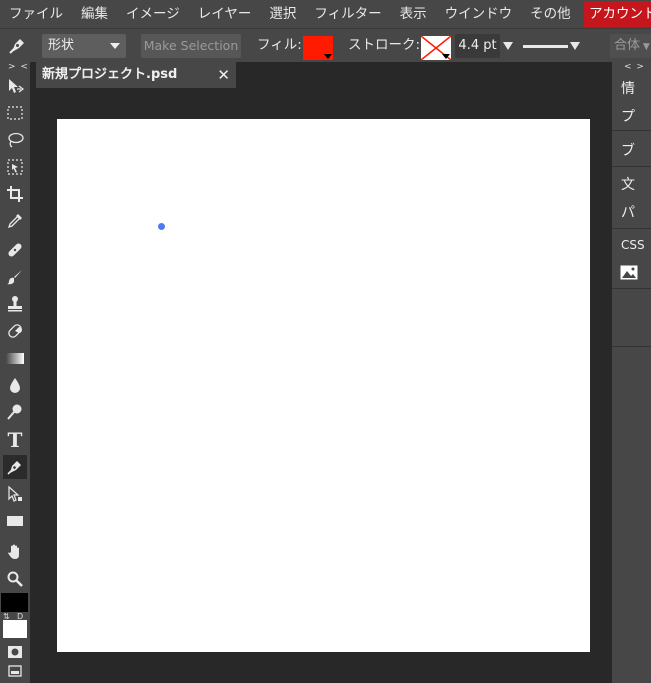 This screenshot has width=651, height=683. I want to click on image-icon, so click(629, 274).